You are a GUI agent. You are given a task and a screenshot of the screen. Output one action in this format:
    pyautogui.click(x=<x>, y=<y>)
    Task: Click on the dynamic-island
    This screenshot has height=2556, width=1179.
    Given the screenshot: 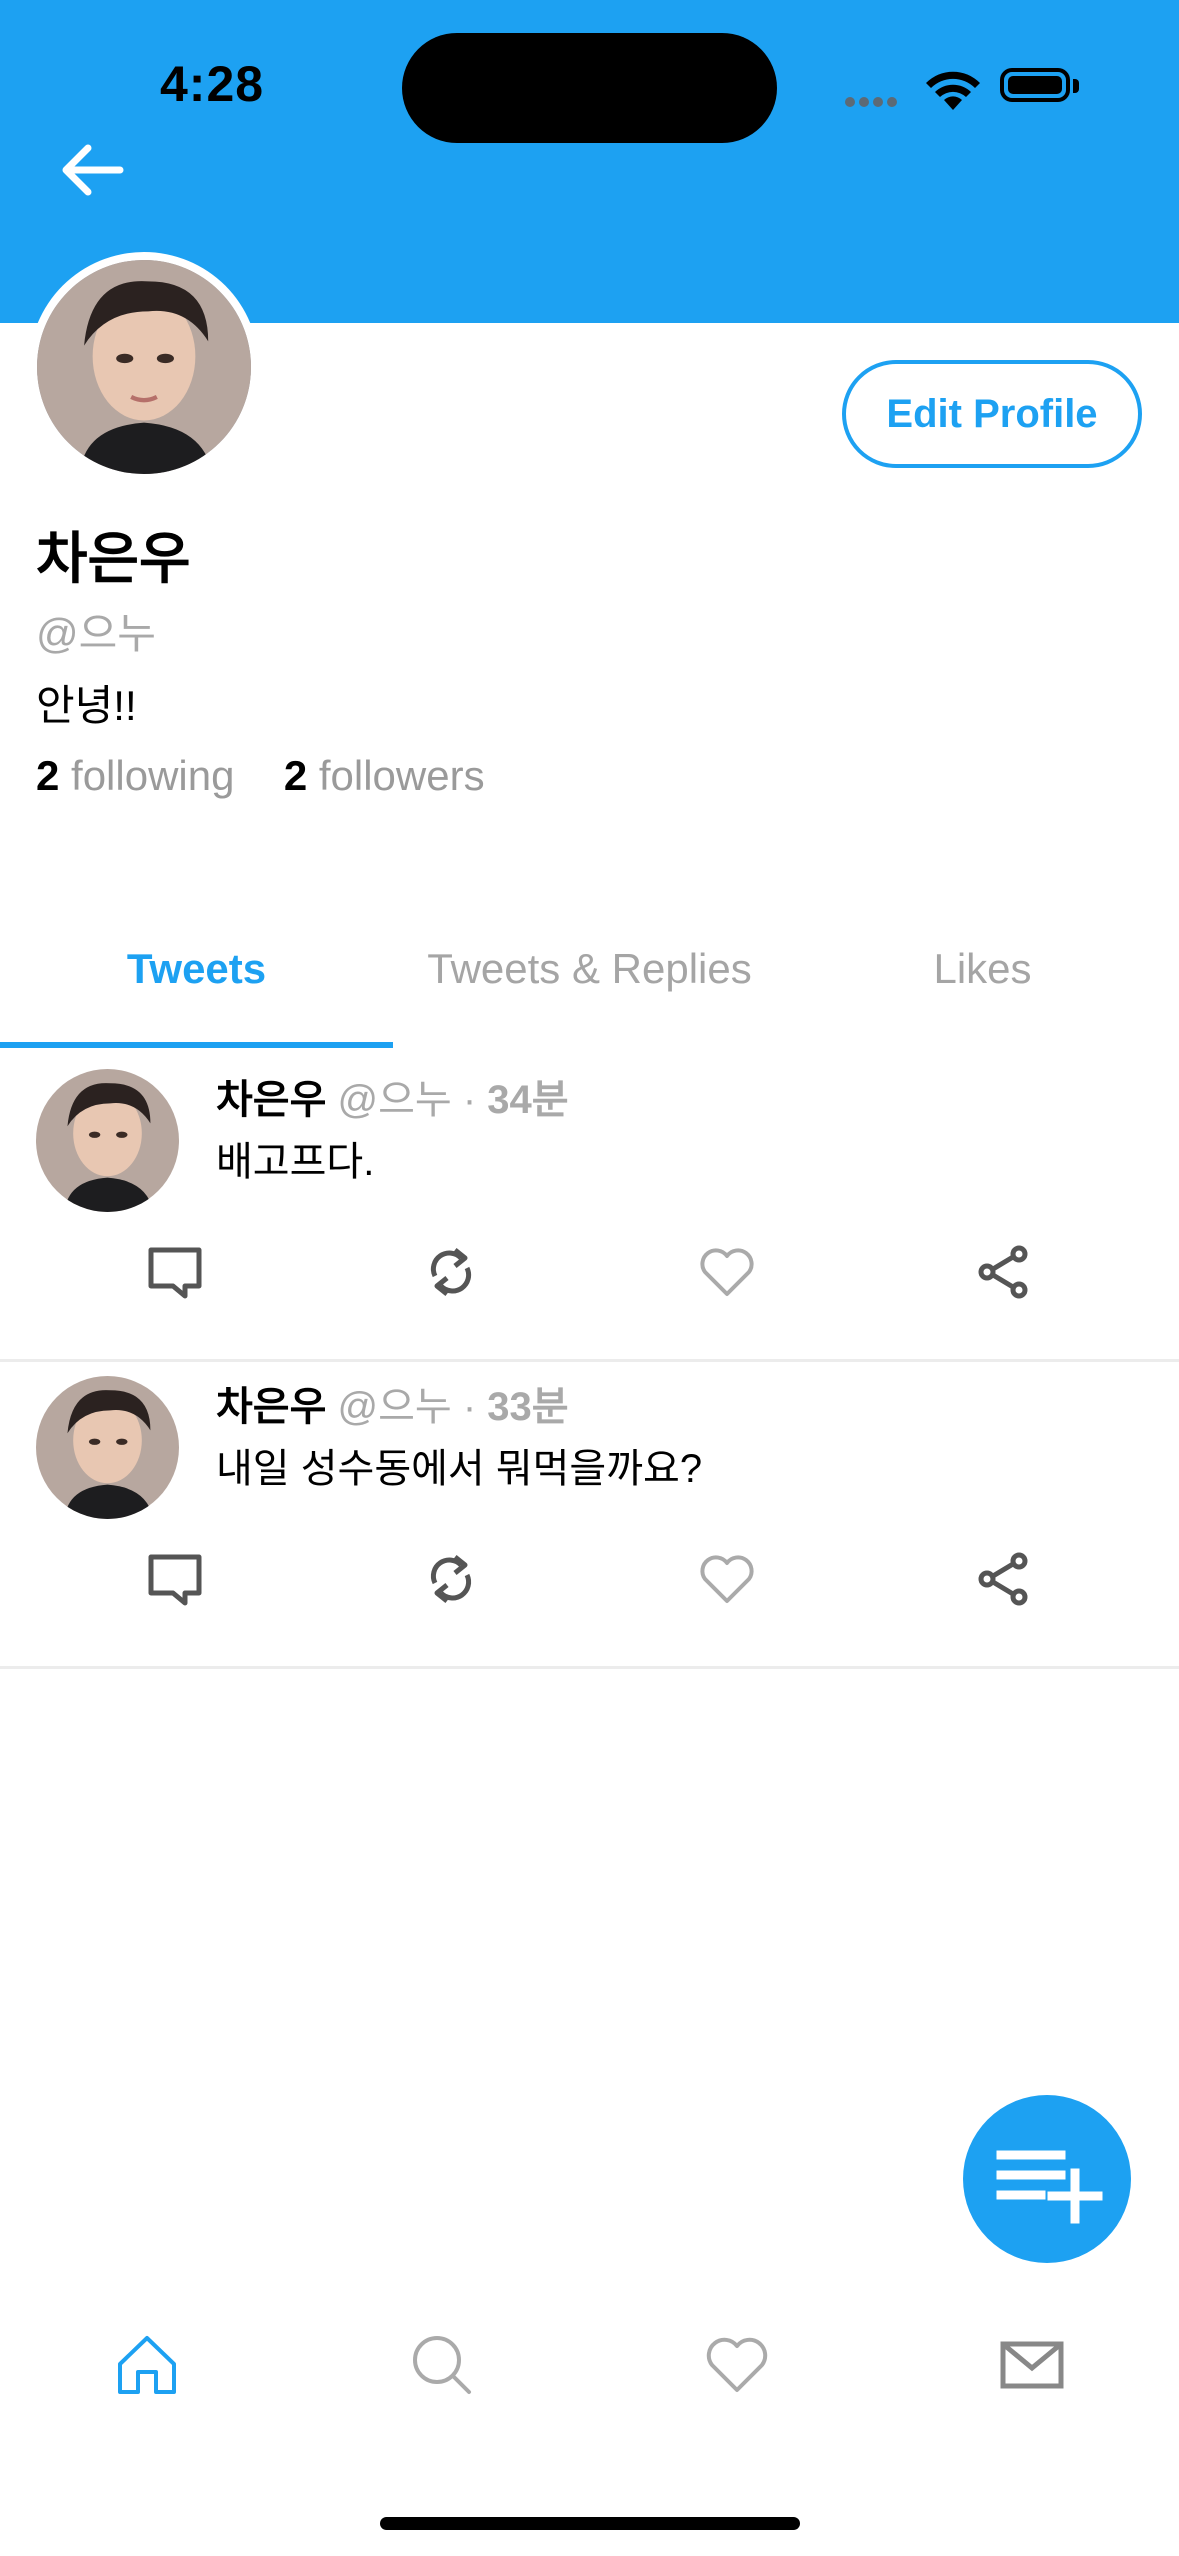 What is the action you would take?
    pyautogui.click(x=589, y=88)
    